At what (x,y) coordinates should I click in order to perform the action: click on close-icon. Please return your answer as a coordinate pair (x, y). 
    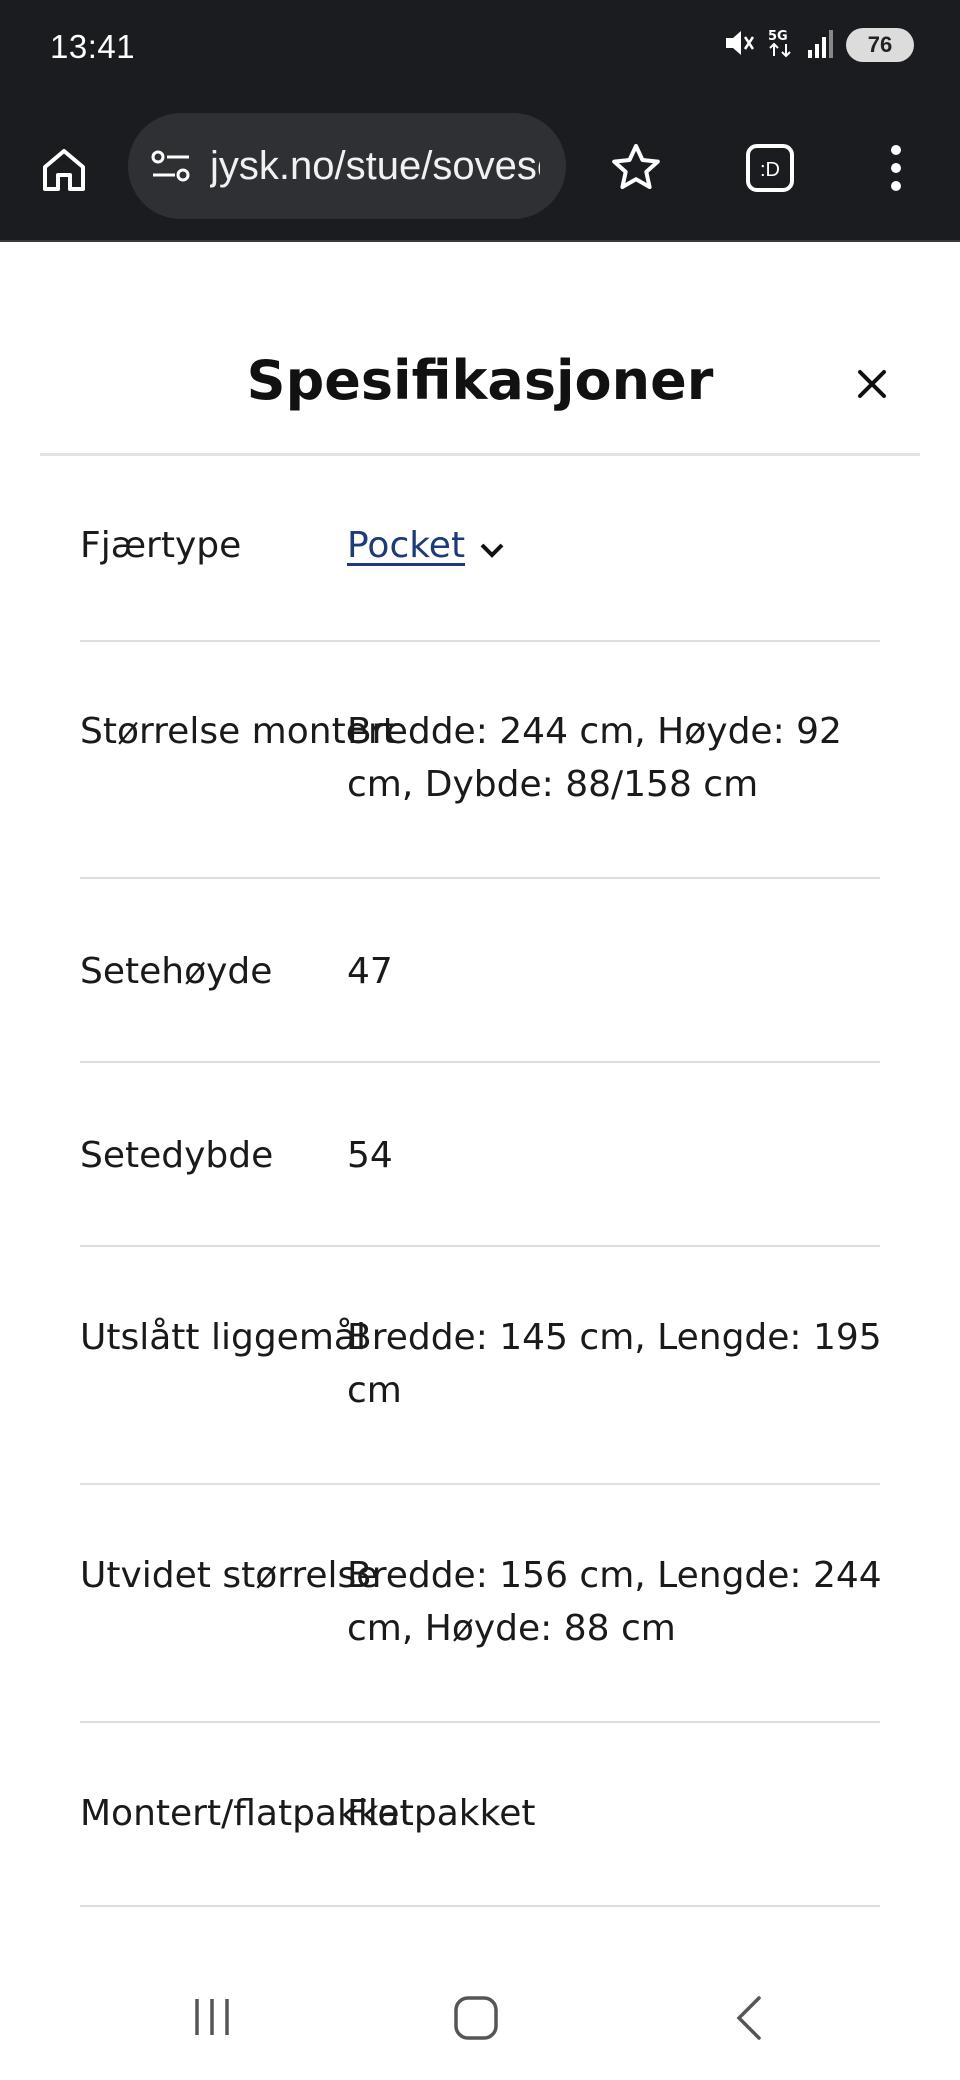
    Looking at the image, I should click on (872, 384).